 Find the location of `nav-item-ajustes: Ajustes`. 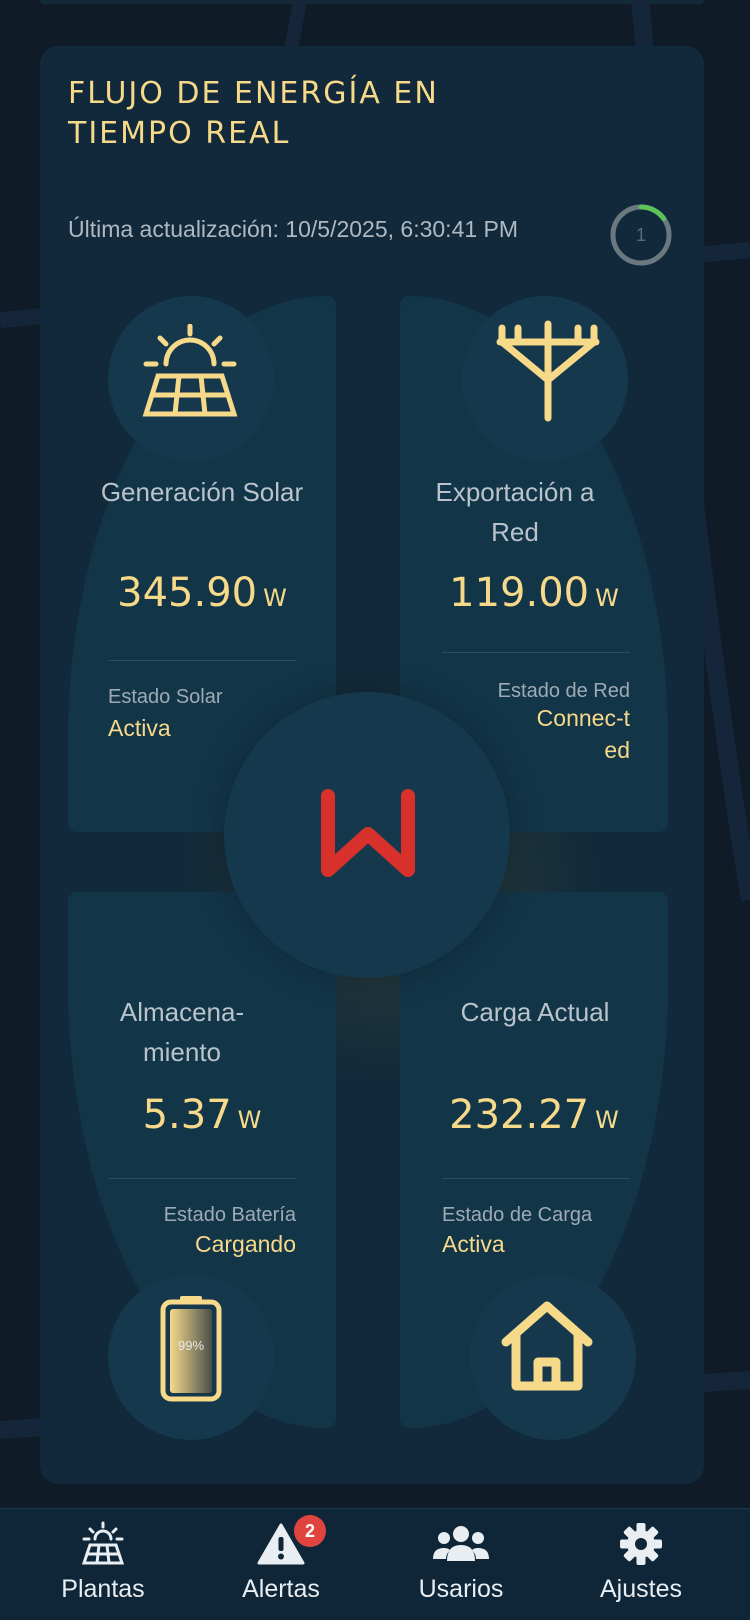

nav-item-ajustes: Ajustes is located at coordinates (641, 1564).